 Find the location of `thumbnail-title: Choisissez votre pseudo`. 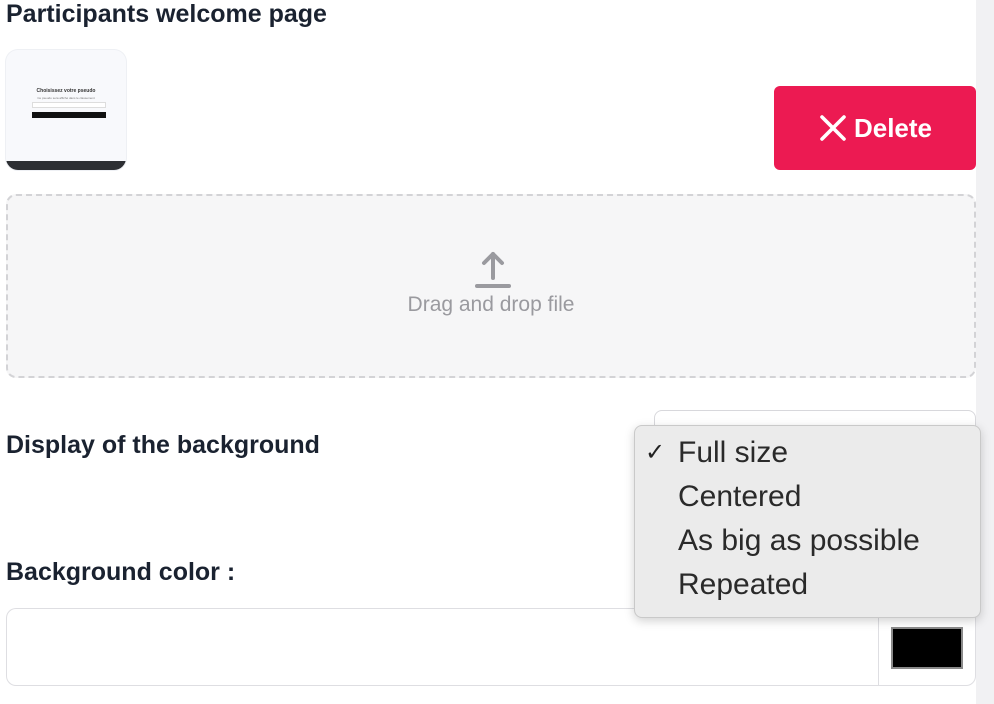

thumbnail-title: Choisissez votre pseudo is located at coordinates (66, 91).